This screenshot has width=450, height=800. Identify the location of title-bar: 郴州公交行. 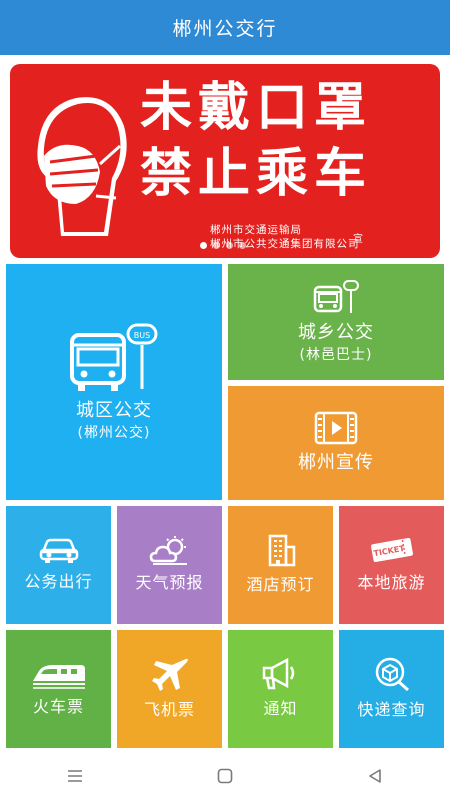
(225, 27).